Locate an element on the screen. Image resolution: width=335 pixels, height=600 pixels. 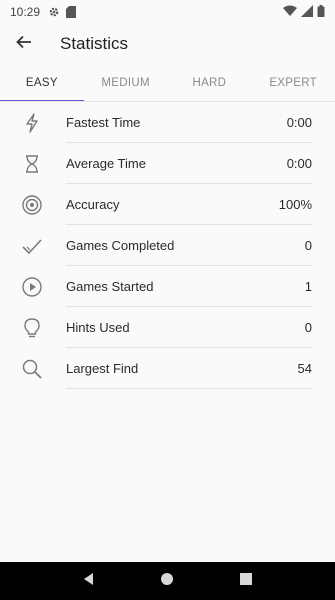
battery-icon is located at coordinates (321, 12).